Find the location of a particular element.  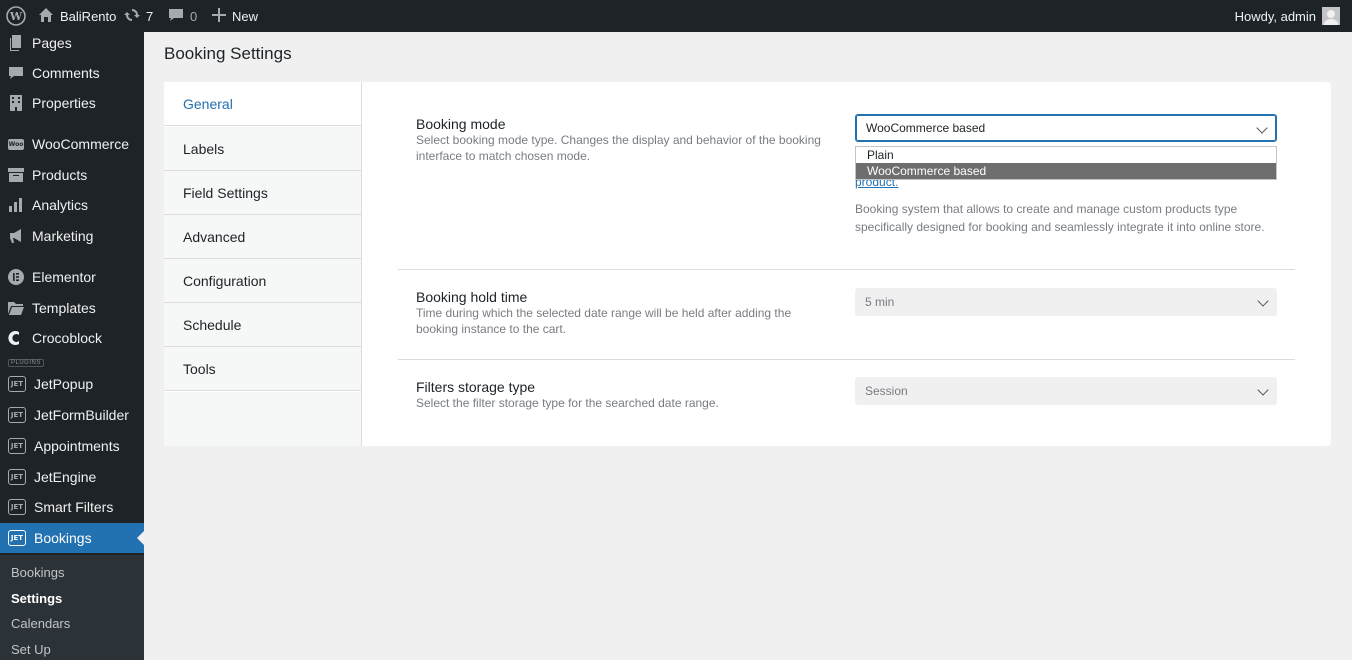

sidebar-item-jetformbuilder: JET JetFormBuilder is located at coordinates (72, 415).